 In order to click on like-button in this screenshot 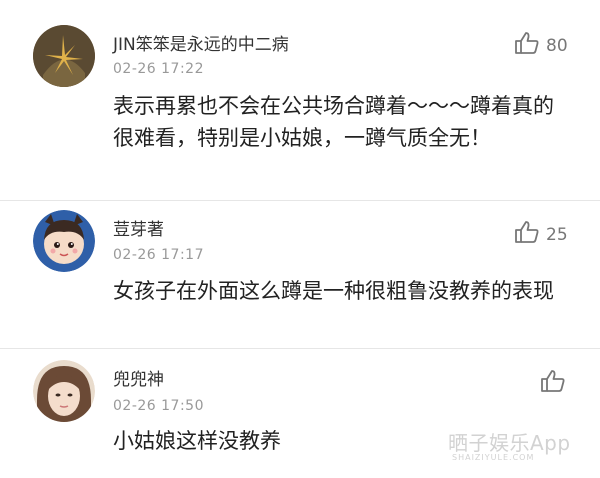, I will do `click(556, 383)`.